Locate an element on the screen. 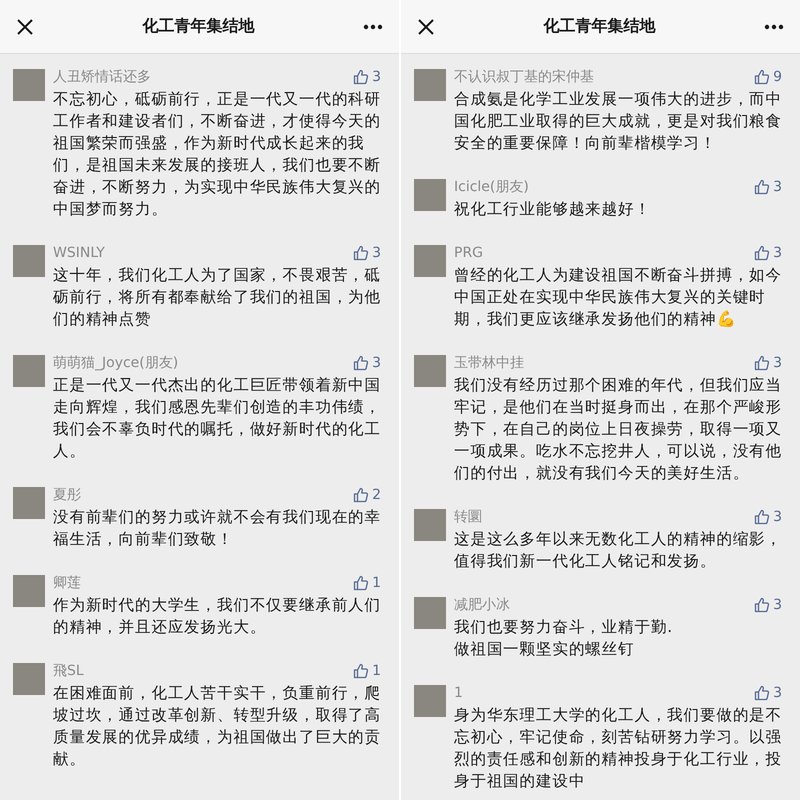 This screenshot has width=800, height=800. user-name: 转圜 is located at coordinates (468, 517).